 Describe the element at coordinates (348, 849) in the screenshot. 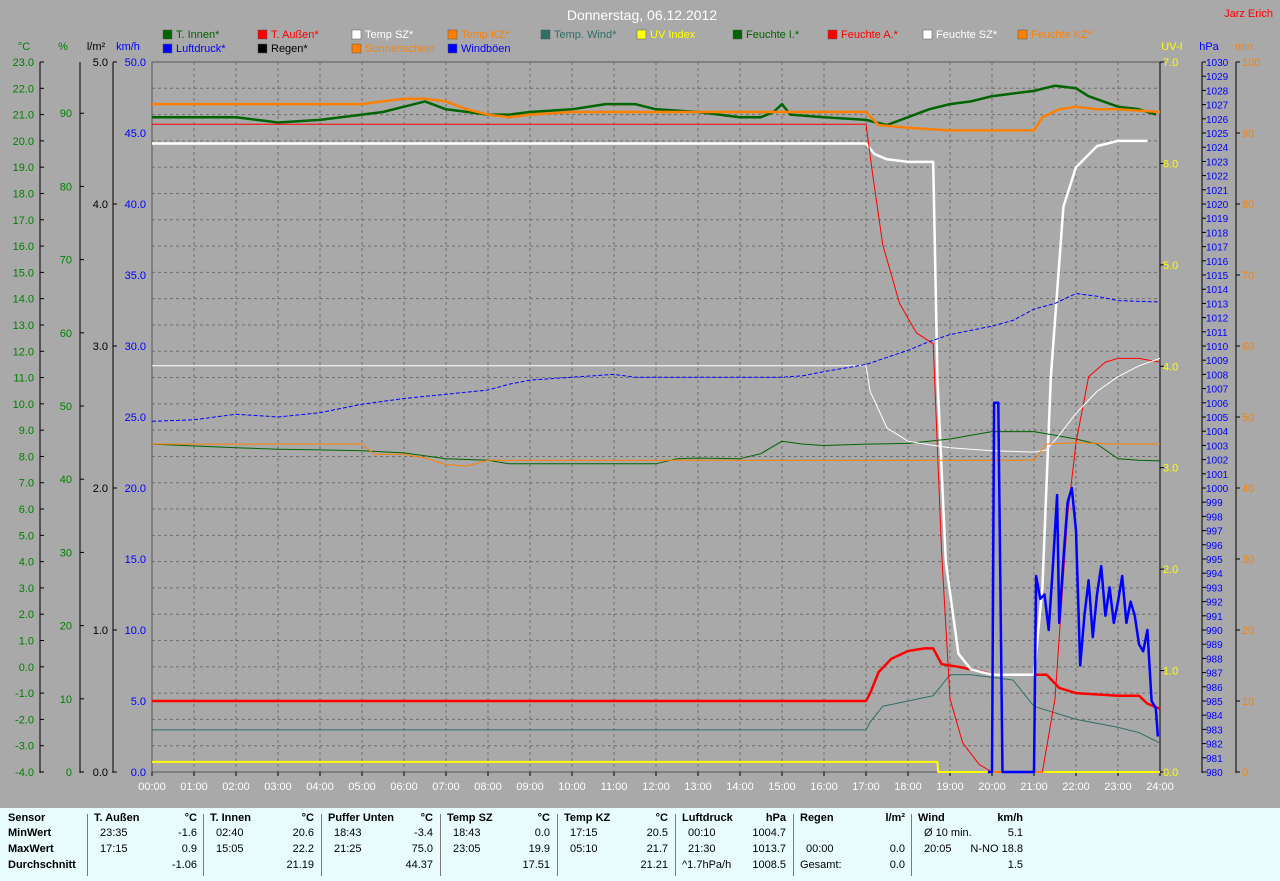

I see `stats-max-time: 21:25` at that location.